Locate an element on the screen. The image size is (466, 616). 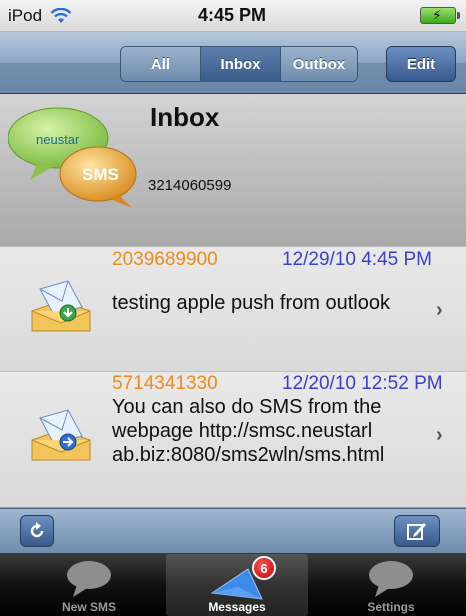
tab-settings: Settings is located at coordinates (391, 585).